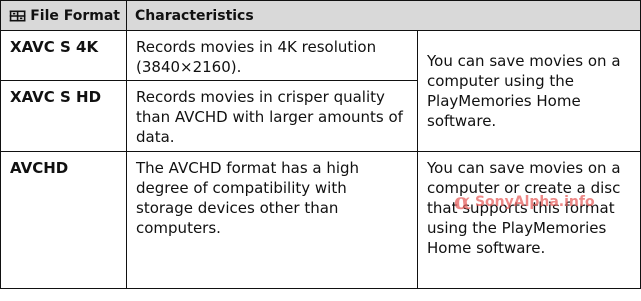 Image resolution: width=641 pixels, height=301 pixels. I want to click on header-file-format: File Format, so click(63, 15).